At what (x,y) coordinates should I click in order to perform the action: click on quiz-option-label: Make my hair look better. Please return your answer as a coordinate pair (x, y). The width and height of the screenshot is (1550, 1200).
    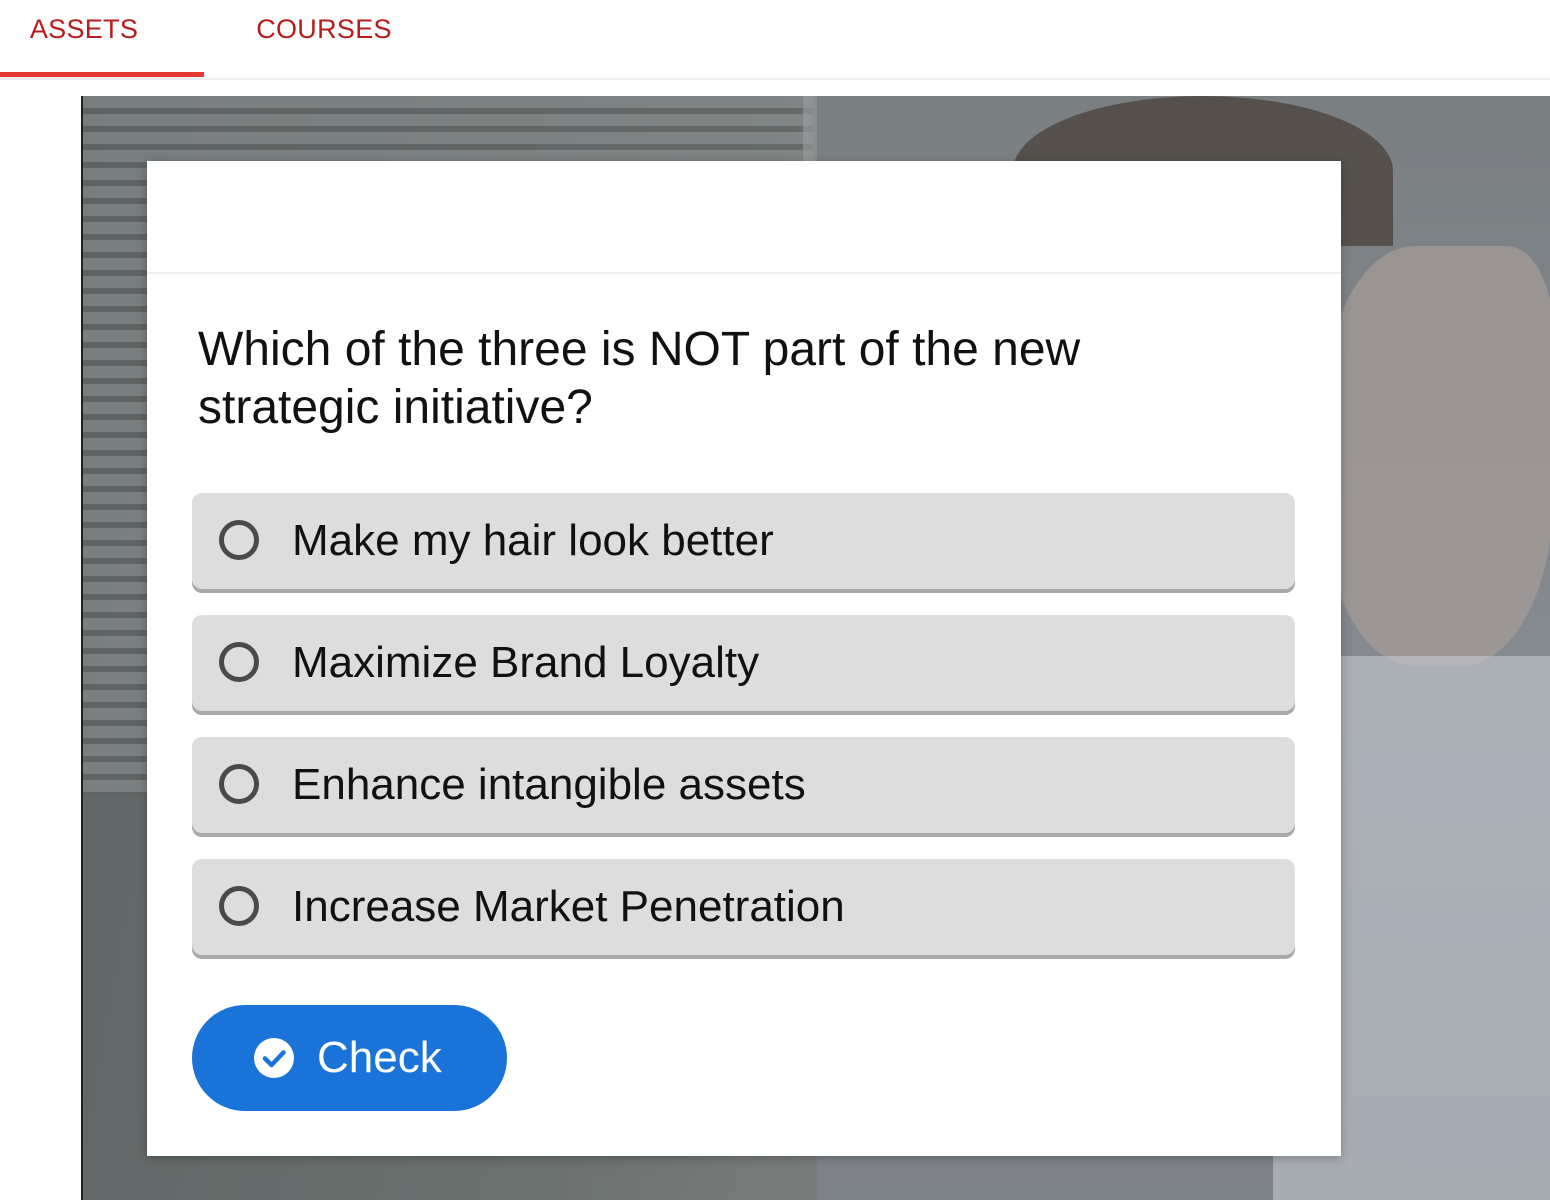
    Looking at the image, I should click on (533, 540).